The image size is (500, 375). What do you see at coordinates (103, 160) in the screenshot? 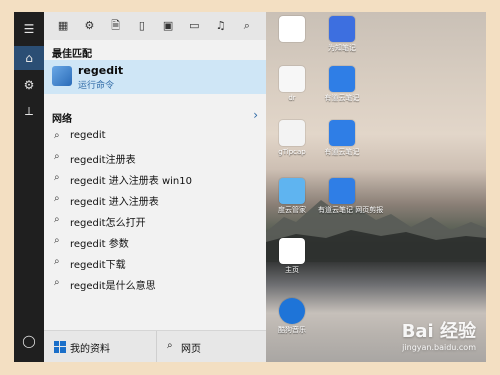
I see `web-result-text: regedit注册表` at bounding box center [103, 160].